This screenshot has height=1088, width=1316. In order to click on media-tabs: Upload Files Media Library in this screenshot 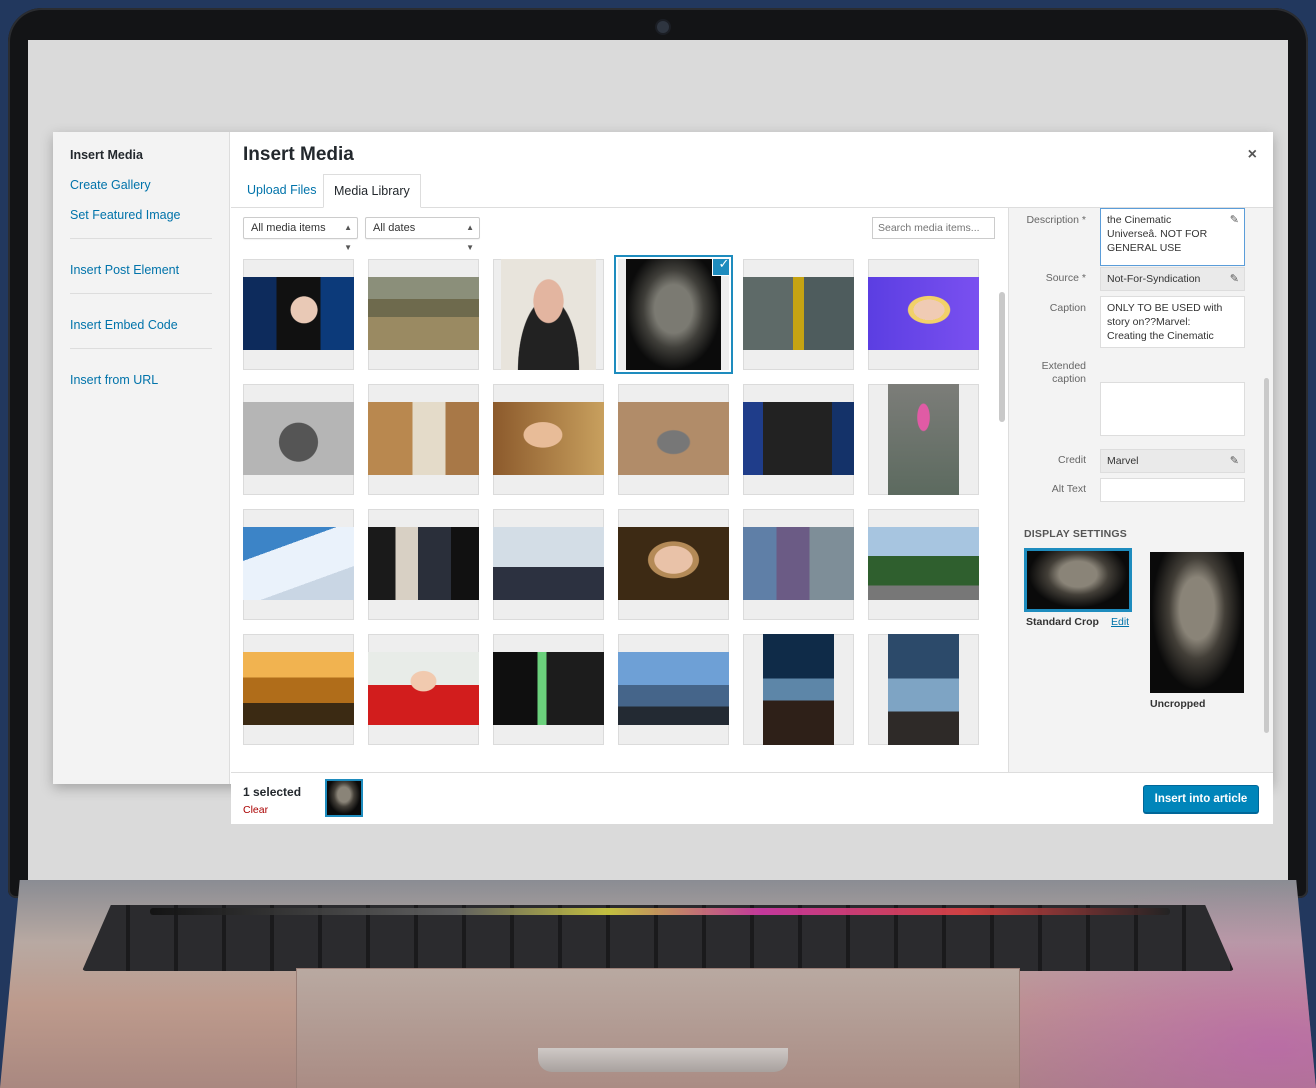, I will do `click(752, 191)`.